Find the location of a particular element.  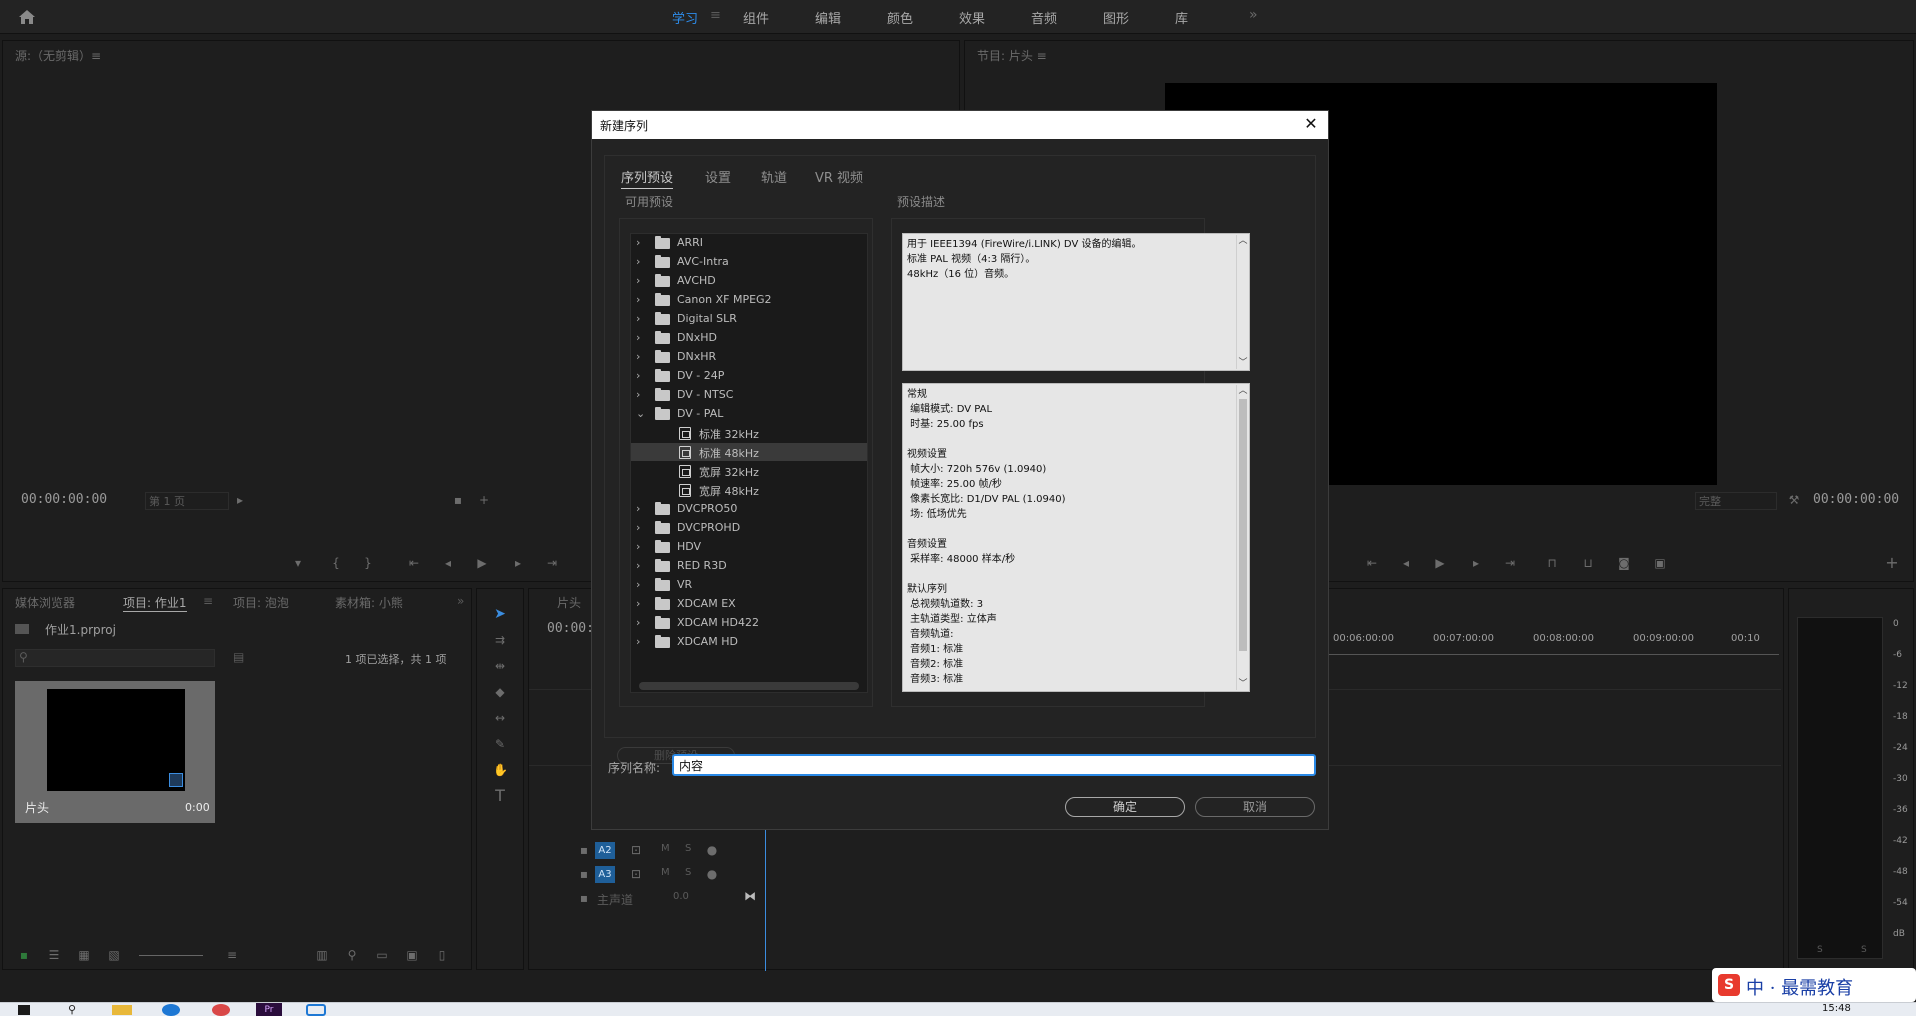

preset-folder: › DV - NTSC is located at coordinates (749, 395).